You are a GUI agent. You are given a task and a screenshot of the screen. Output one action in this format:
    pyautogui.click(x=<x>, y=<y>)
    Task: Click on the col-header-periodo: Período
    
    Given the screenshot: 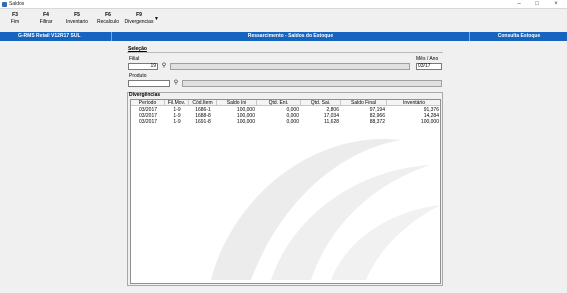 What is the action you would take?
    pyautogui.click(x=148, y=103)
    